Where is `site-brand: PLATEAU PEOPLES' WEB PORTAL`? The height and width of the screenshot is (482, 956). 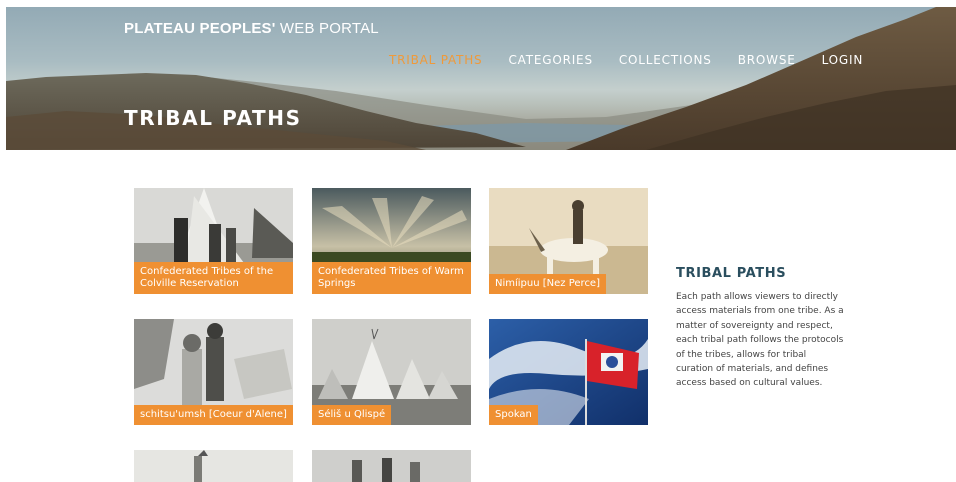 site-brand: PLATEAU PEOPLES' WEB PORTAL is located at coordinates (251, 28).